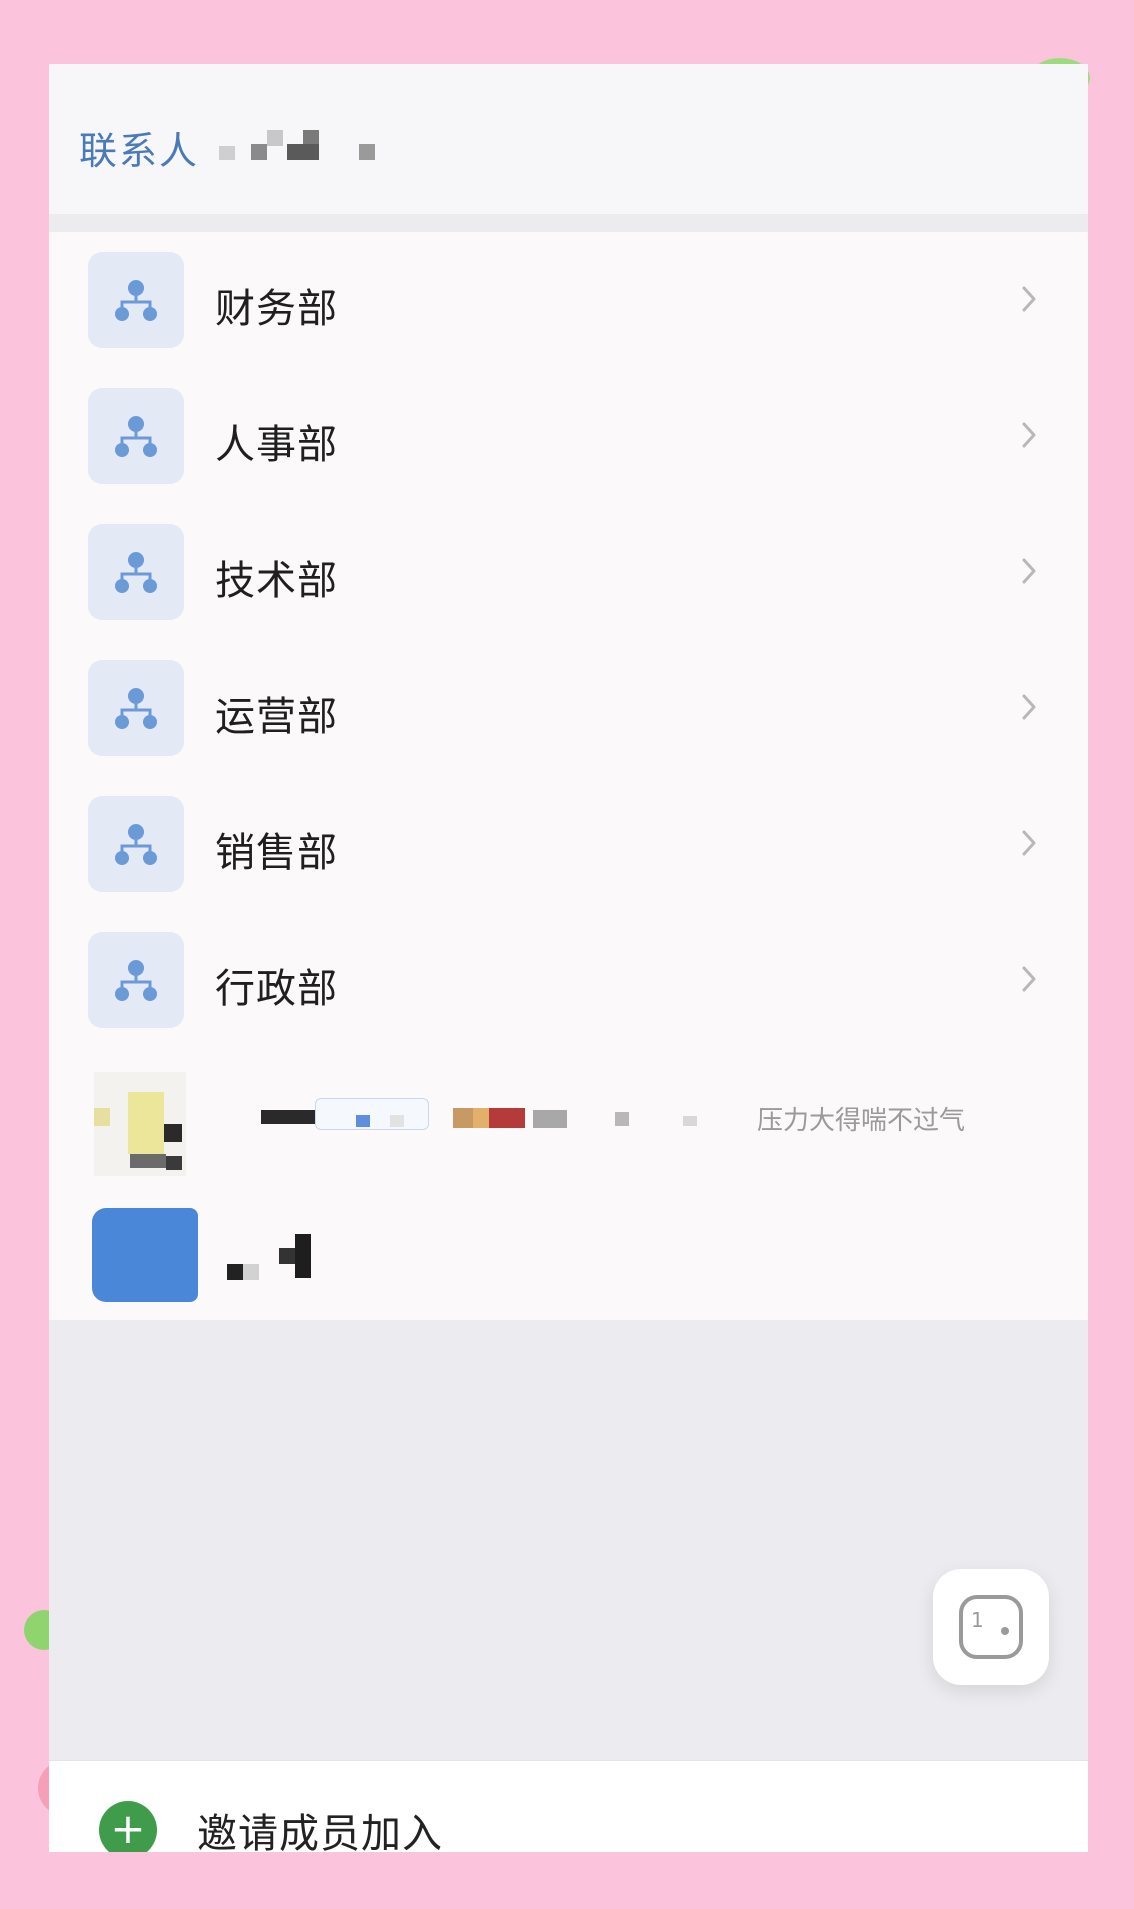  I want to click on plus-icon: +, so click(128, 1826).